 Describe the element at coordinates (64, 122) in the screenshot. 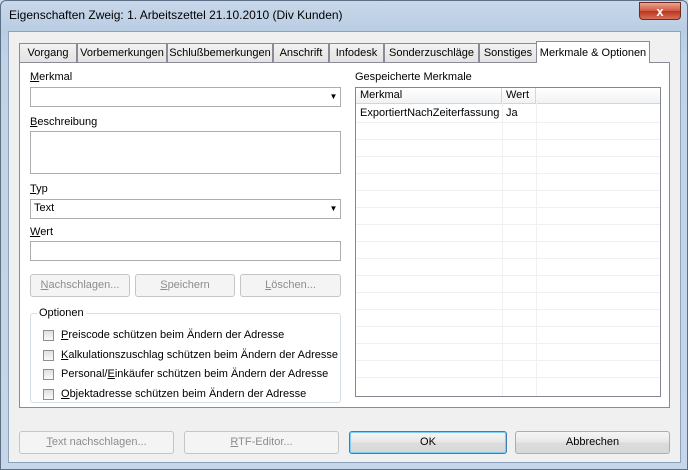

I see `beschreibung-label: Beschreibung` at that location.